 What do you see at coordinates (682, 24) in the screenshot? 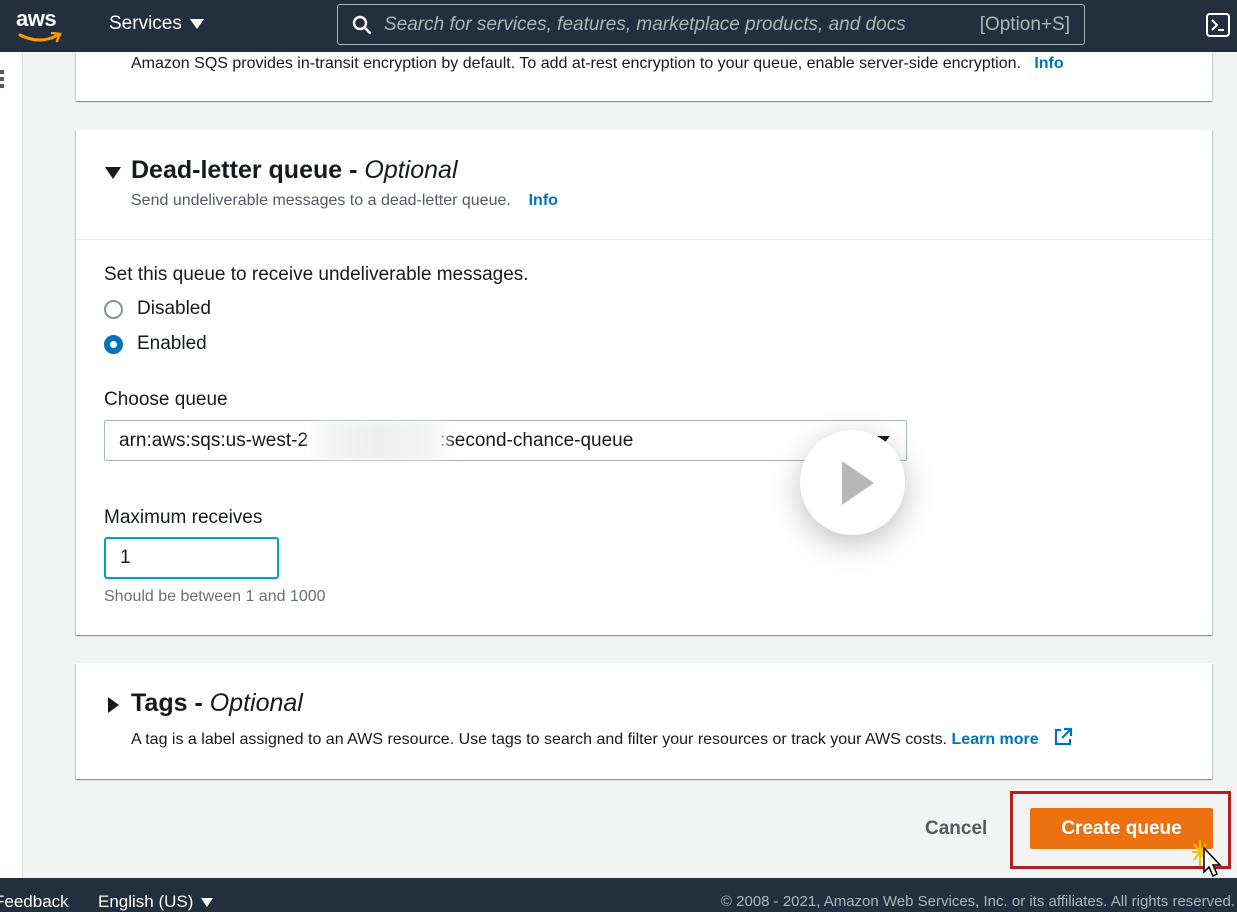
I see `search-input` at bounding box center [682, 24].